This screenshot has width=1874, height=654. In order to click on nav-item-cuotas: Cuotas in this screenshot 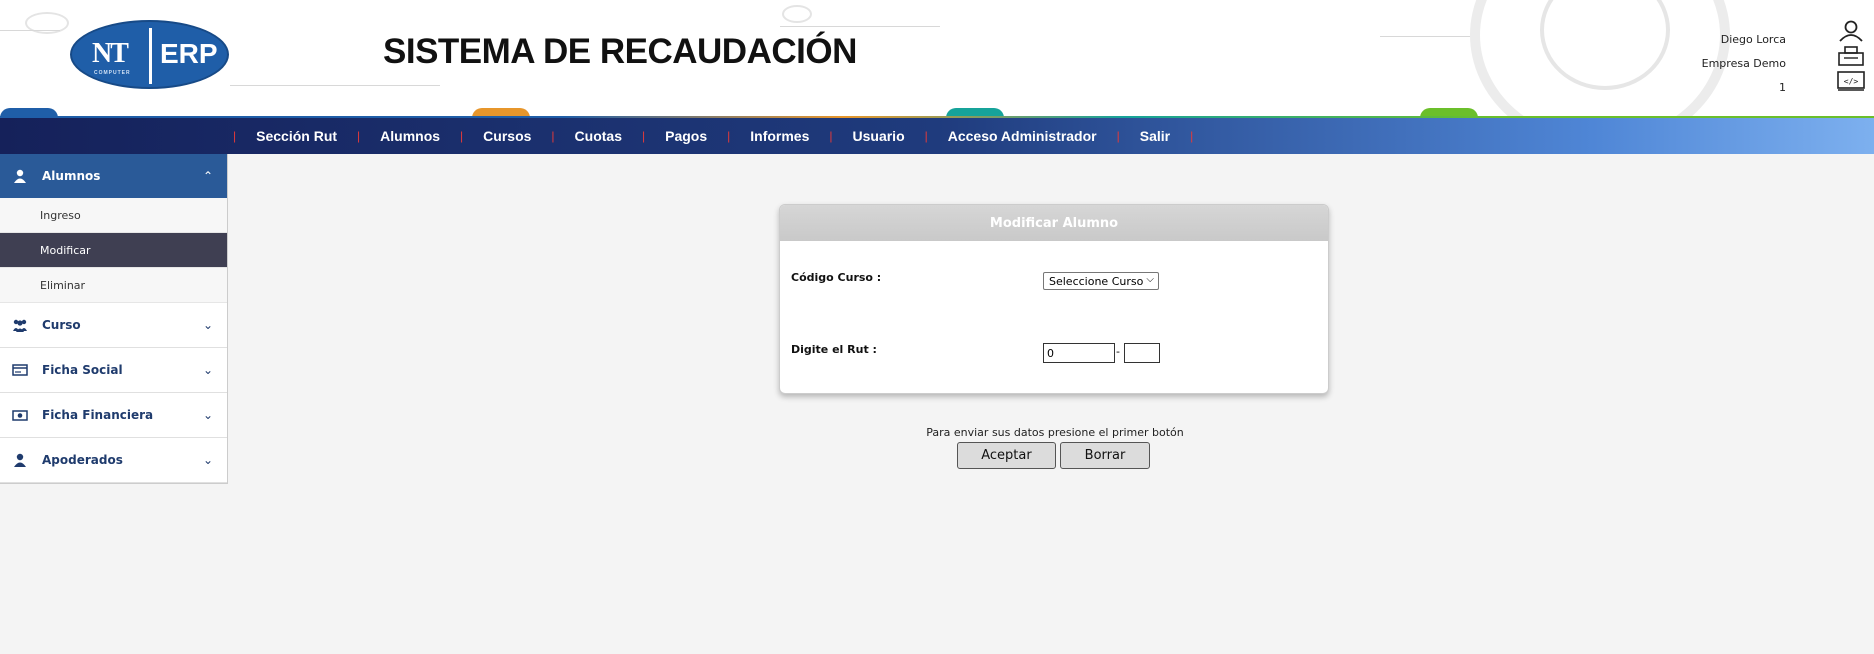, I will do `click(598, 136)`.